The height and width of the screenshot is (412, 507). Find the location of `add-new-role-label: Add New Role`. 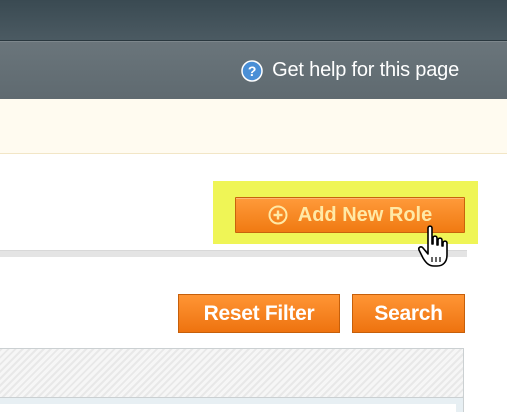

add-new-role-label: Add New Role is located at coordinates (365, 214).